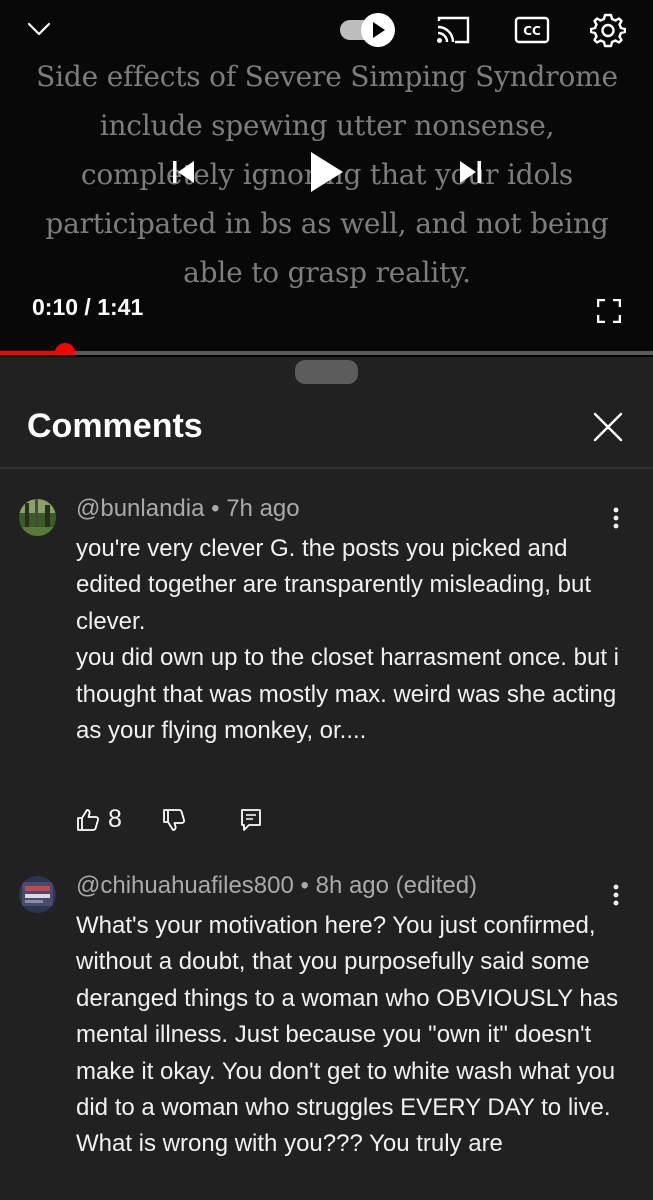  I want to click on comment-meta: @bunlandia • 7h ago, so click(188, 508).